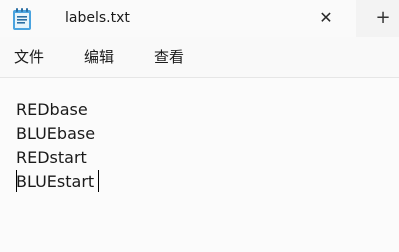  Describe the element at coordinates (98, 181) in the screenshot. I see `text-caret` at that location.